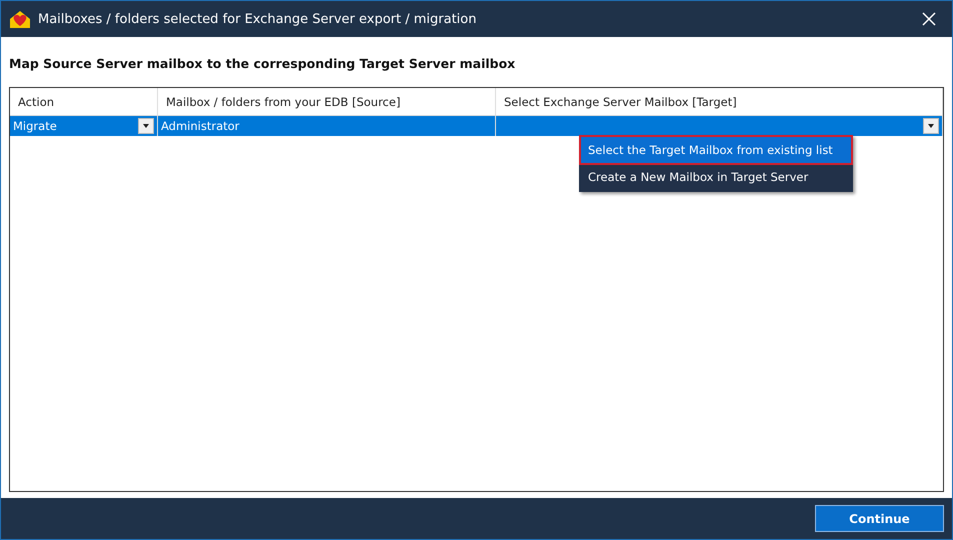 The image size is (953, 540). Describe the element at coordinates (716, 177) in the screenshot. I see `menu-item: Create a New Mailbox in Target Server` at that location.